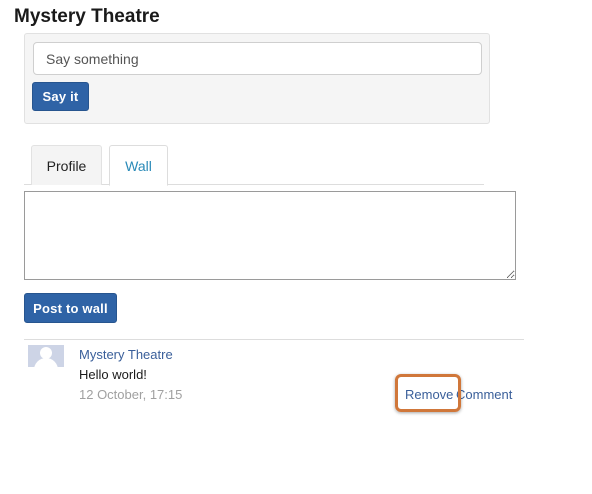 Image resolution: width=592 pixels, height=494 pixels. Describe the element at coordinates (254, 165) in the screenshot. I see `profile-tabs: Profile Wall` at that location.